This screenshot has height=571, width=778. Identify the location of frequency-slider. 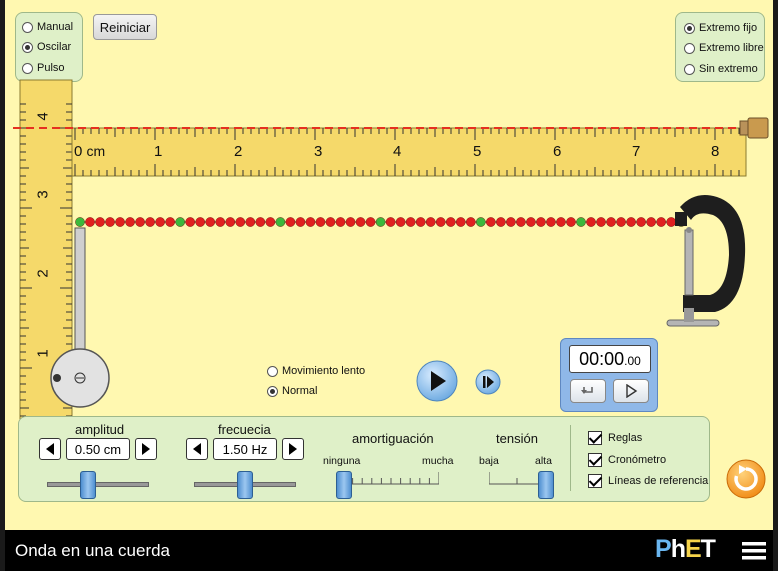
(245, 484).